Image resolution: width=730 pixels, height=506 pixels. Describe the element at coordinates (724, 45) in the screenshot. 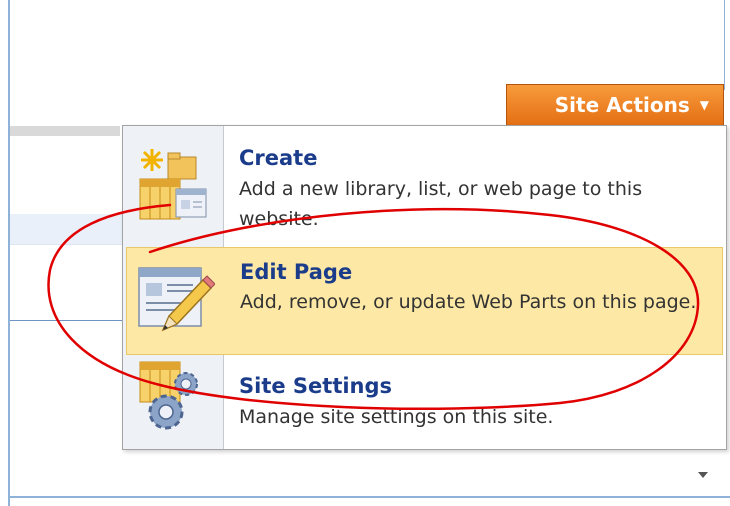

I see `frame-right-border` at that location.